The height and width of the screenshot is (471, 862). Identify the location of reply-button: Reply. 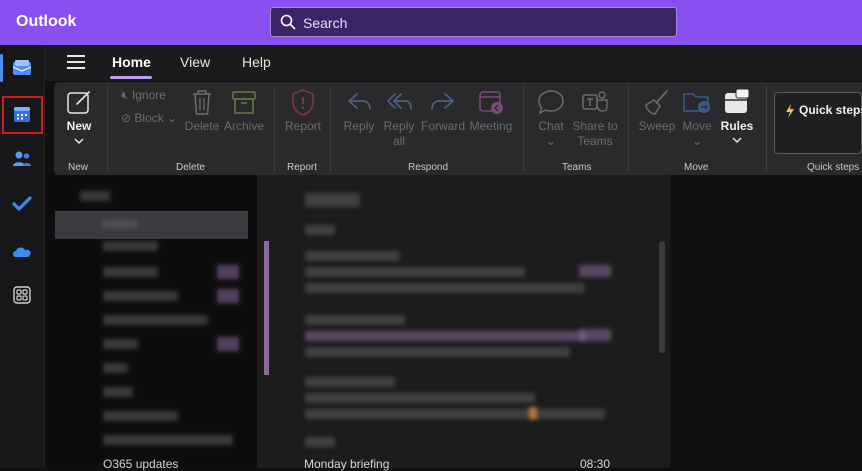
(359, 111).